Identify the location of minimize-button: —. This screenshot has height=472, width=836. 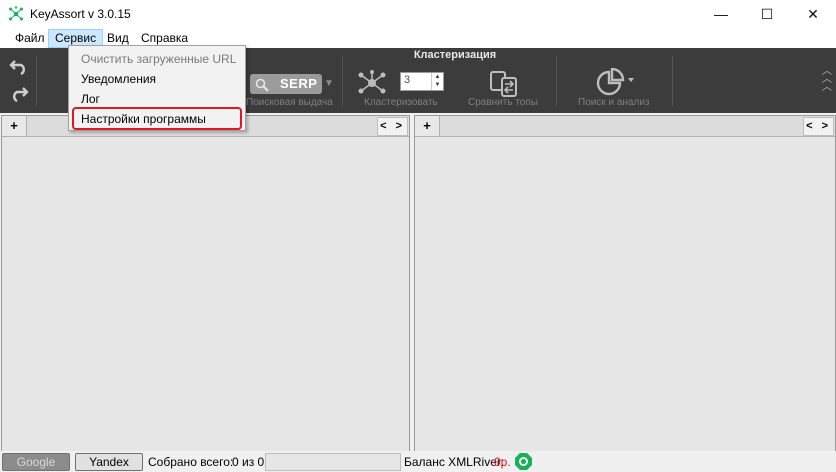
(721, 14).